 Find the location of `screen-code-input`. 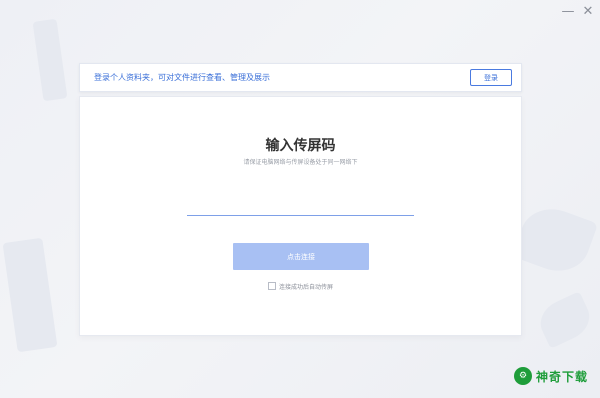

screen-code-input is located at coordinates (300, 206).